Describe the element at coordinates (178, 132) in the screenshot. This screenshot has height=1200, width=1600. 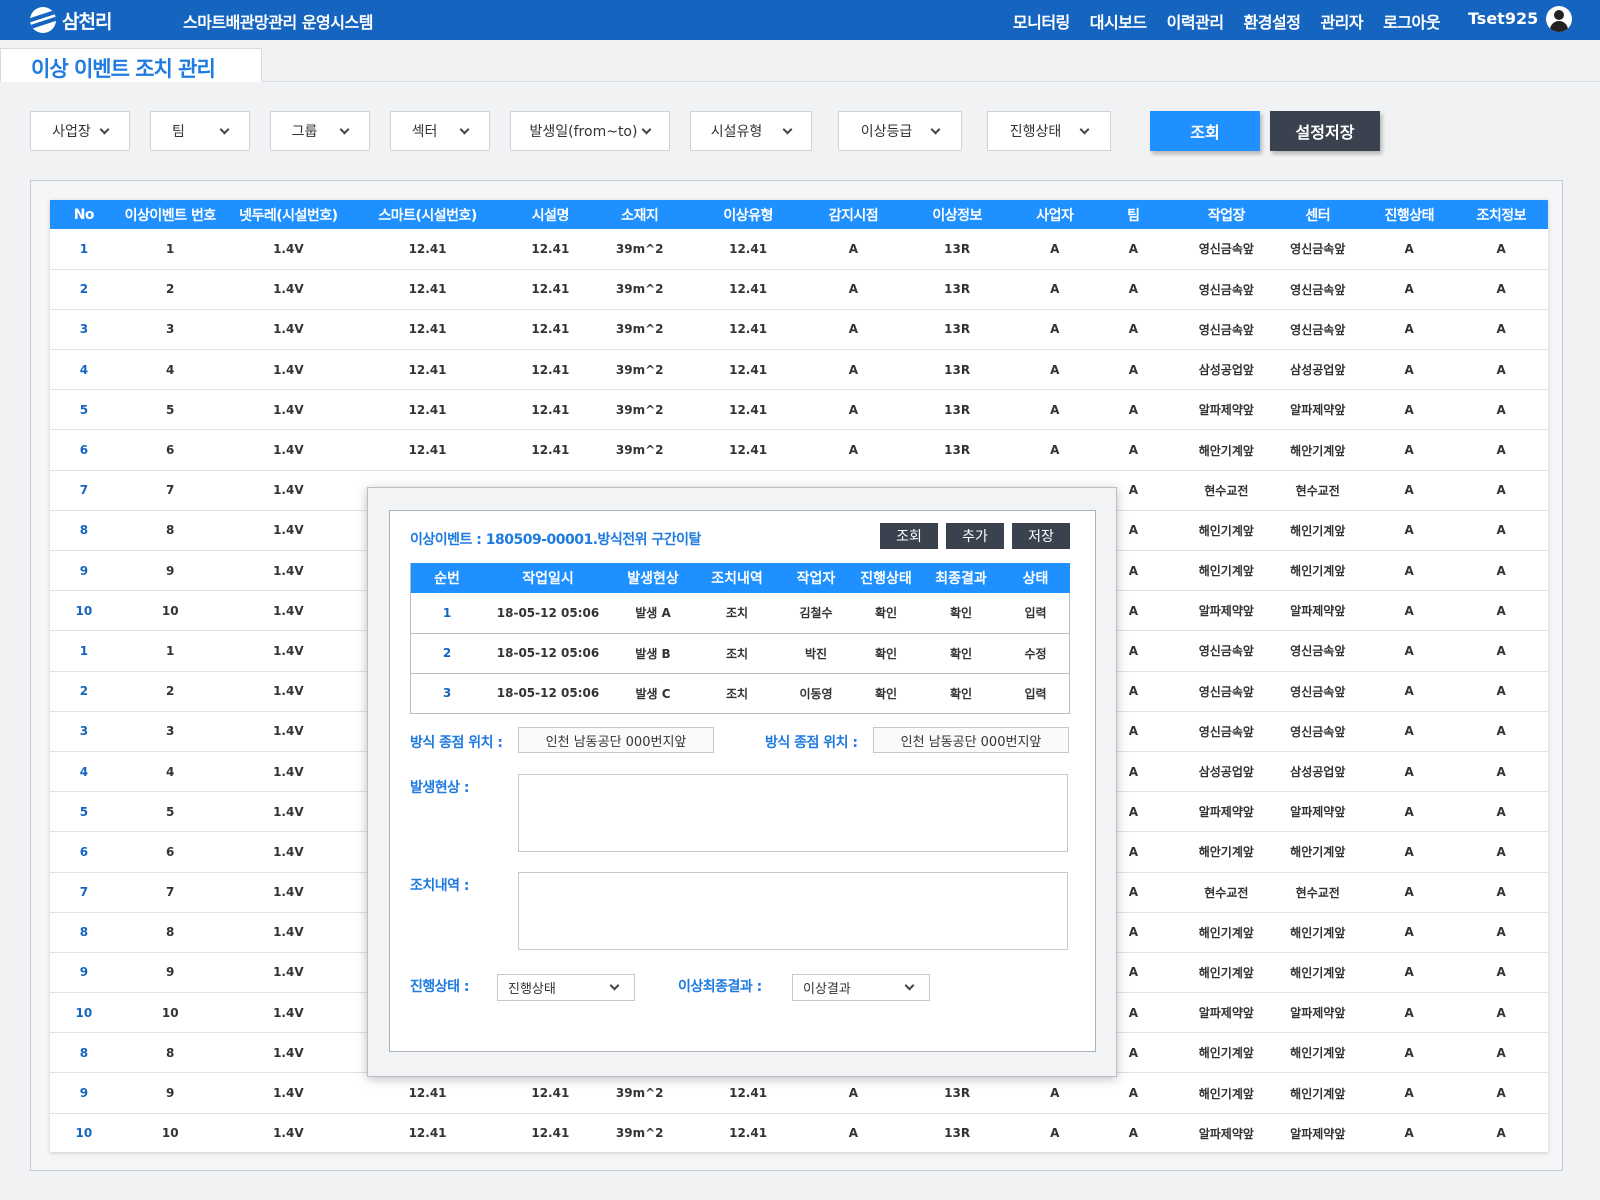
I see `filter-label: 팀` at that location.